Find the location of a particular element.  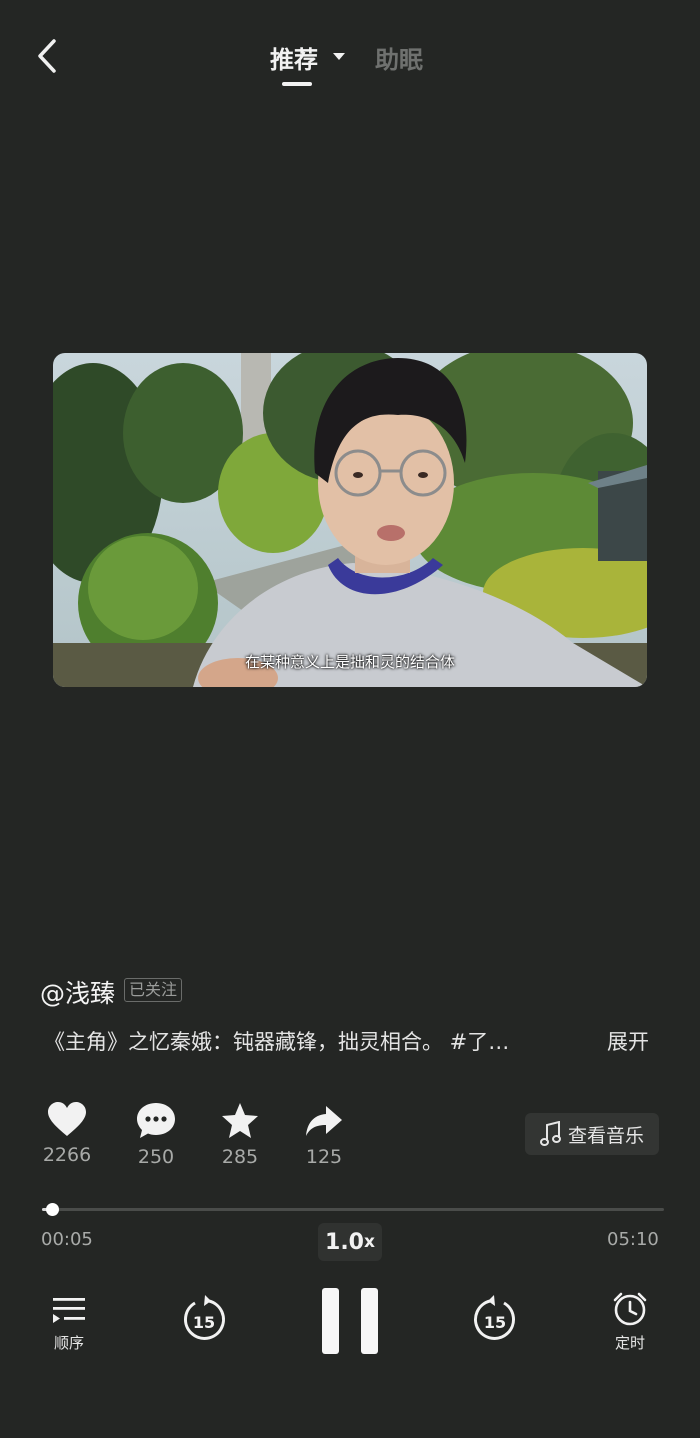

forward-15-button: 15 is located at coordinates (495, 1321).